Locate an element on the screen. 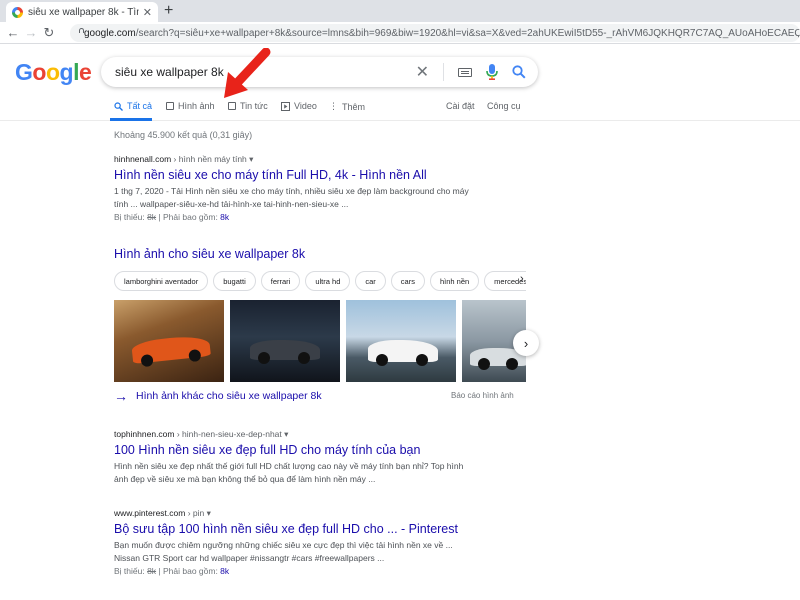 The height and width of the screenshot is (600, 800). url-host: google.com is located at coordinates (110, 33).